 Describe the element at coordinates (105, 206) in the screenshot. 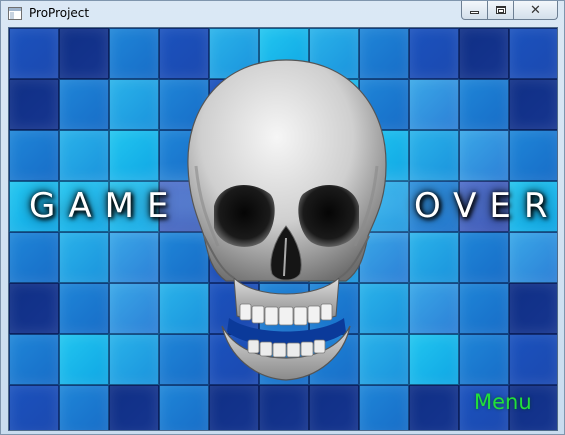

I see `game-over-text-left: GAME` at that location.